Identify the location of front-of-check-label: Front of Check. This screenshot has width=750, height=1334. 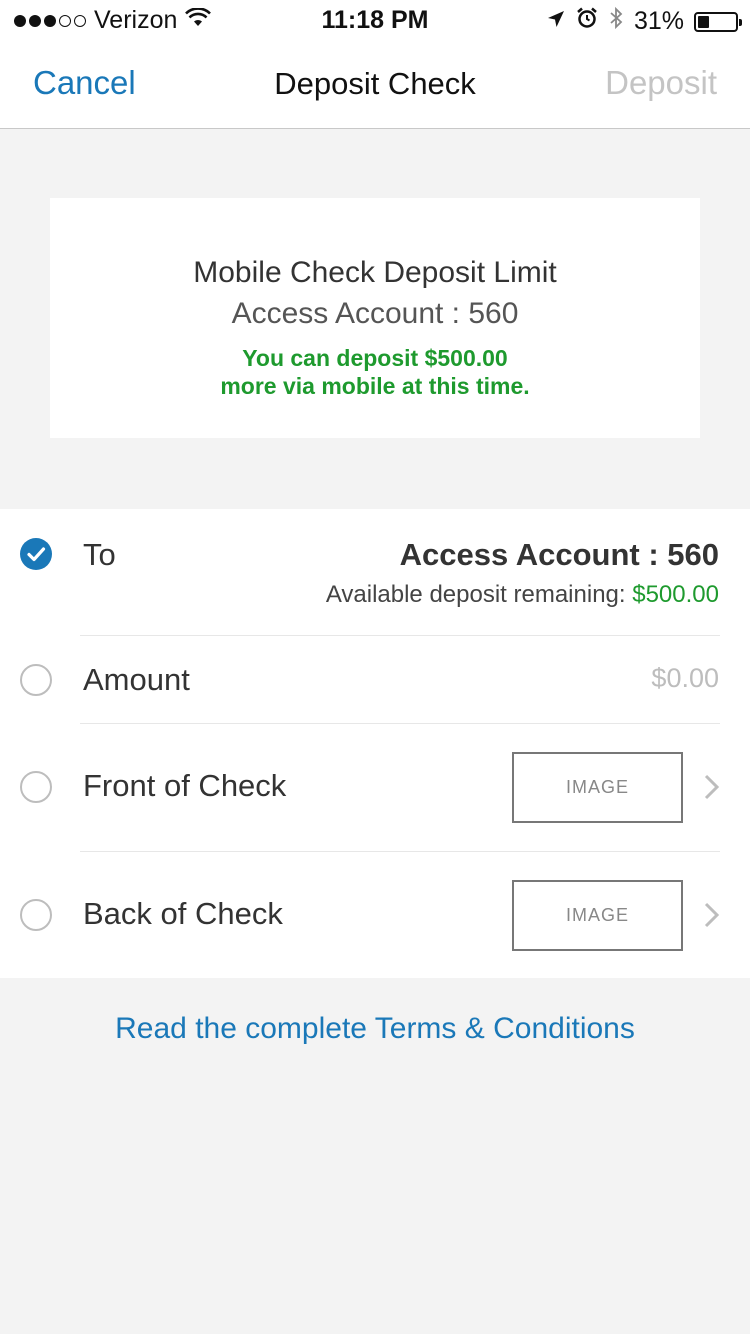
(185, 785).